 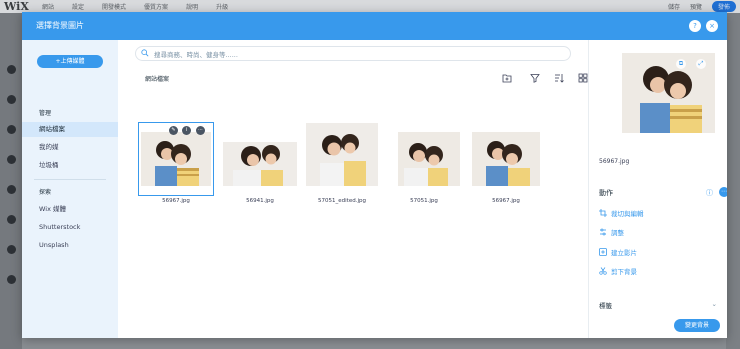 What do you see at coordinates (145, 53) in the screenshot?
I see `search-icon` at bounding box center [145, 53].